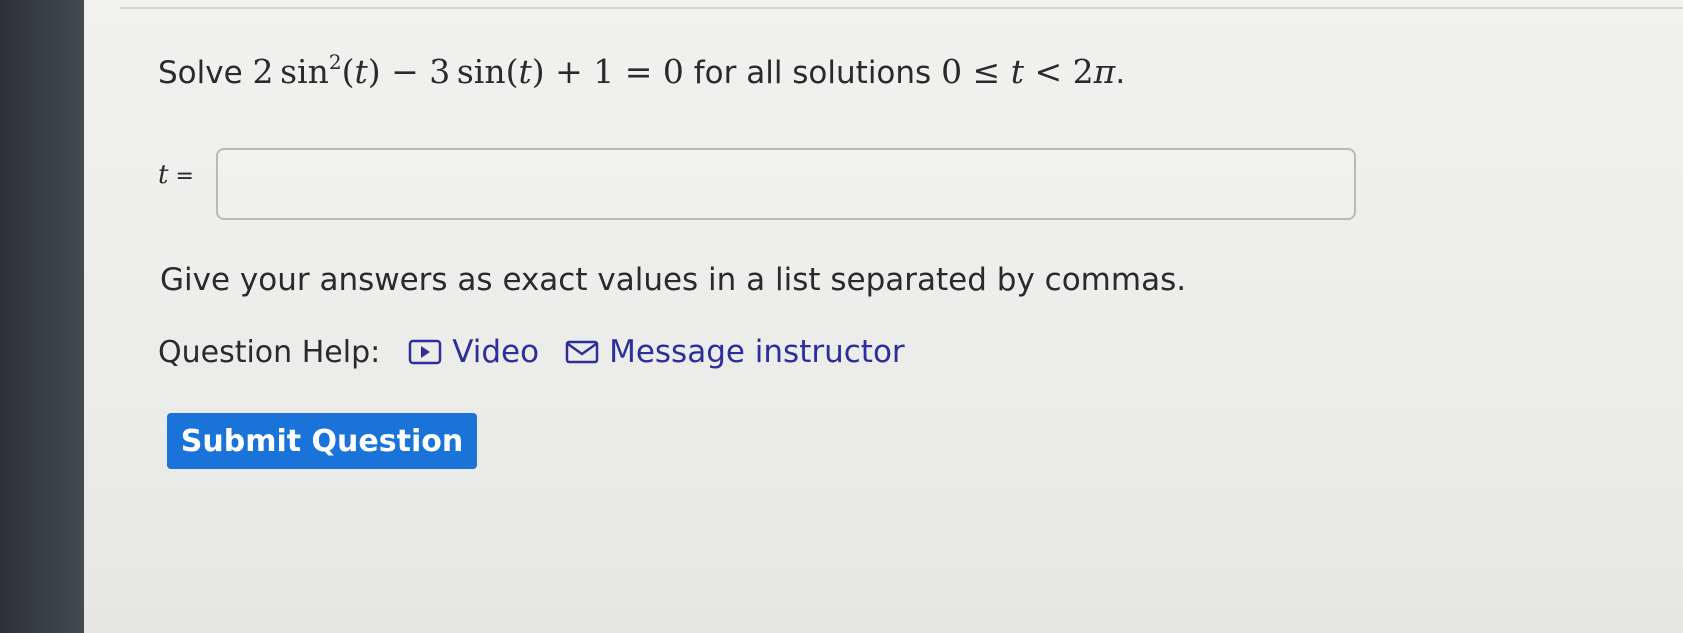 This screenshot has height=633, width=1683. Describe the element at coordinates (544, 352) in the screenshot. I see `question-help: Question Help: Video Message instructor` at that location.